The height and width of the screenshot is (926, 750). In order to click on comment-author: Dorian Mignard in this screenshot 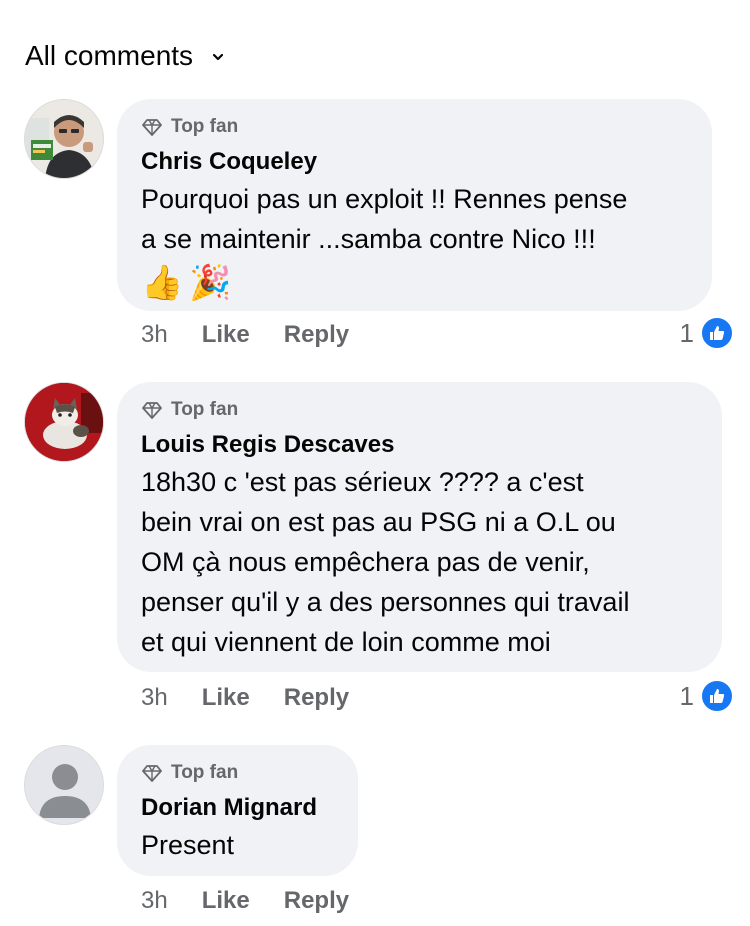, I will do `click(237, 808)`.